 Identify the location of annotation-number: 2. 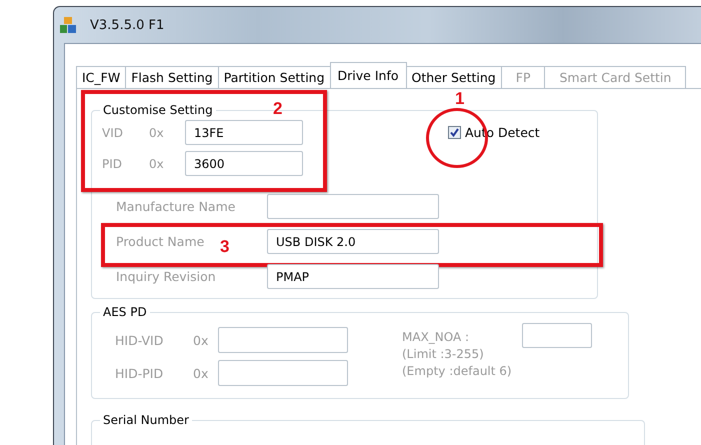
(277, 108).